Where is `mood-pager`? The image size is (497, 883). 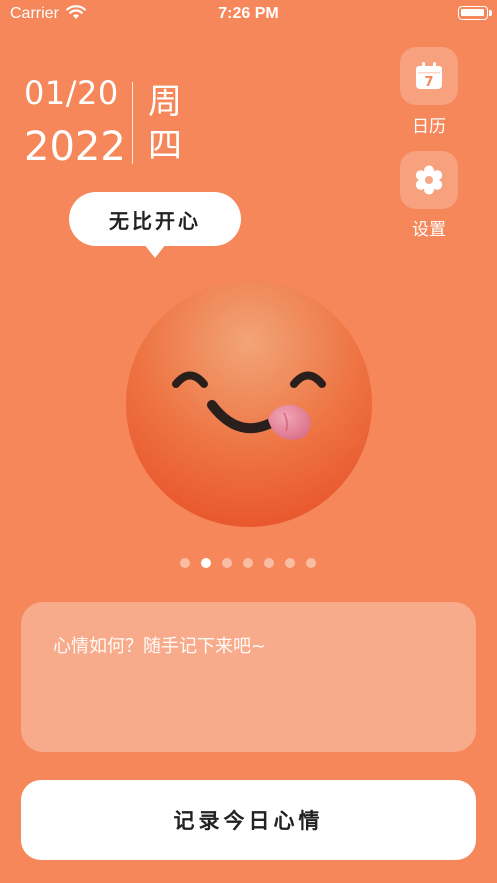 mood-pager is located at coordinates (248, 564).